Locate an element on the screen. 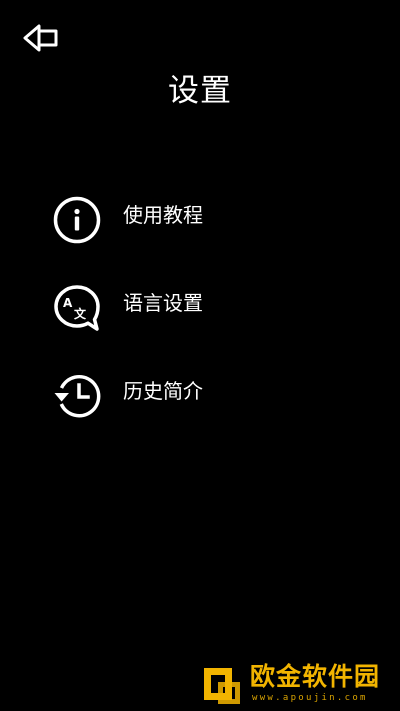 This screenshot has height=711, width=400. menu-item-tutorial: 使用教程 is located at coordinates (202, 220).